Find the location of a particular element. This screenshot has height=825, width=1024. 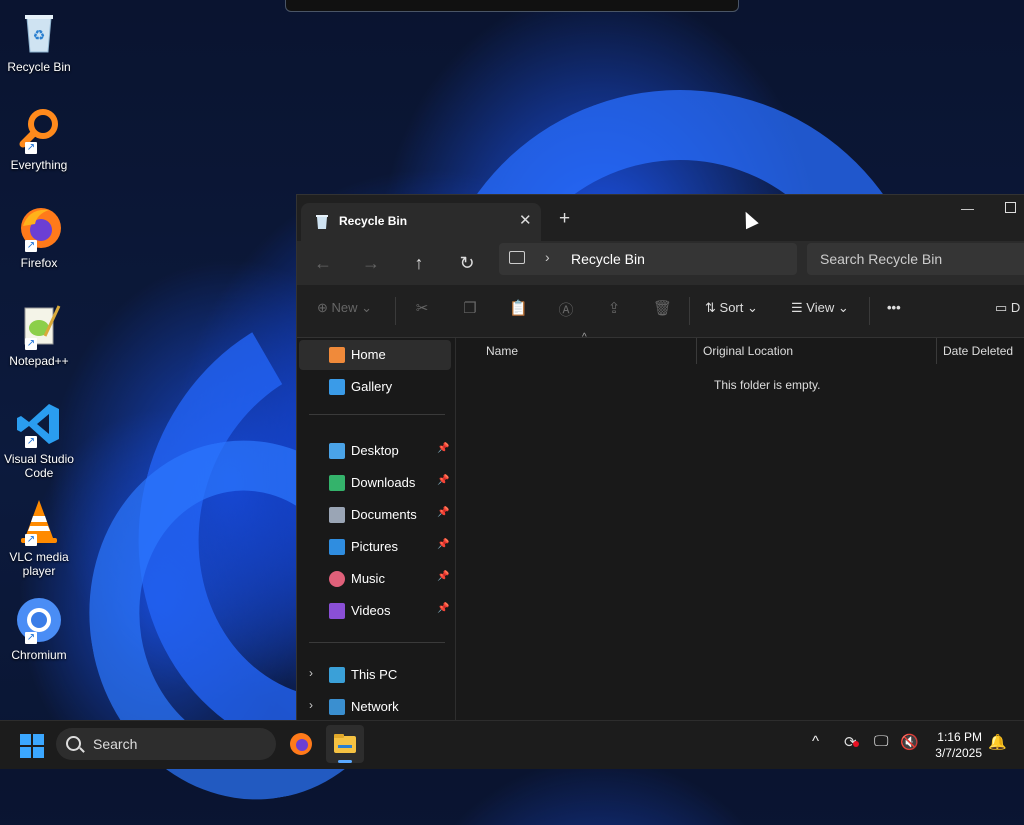

address-bar: › Recycle Bin is located at coordinates (648, 259).